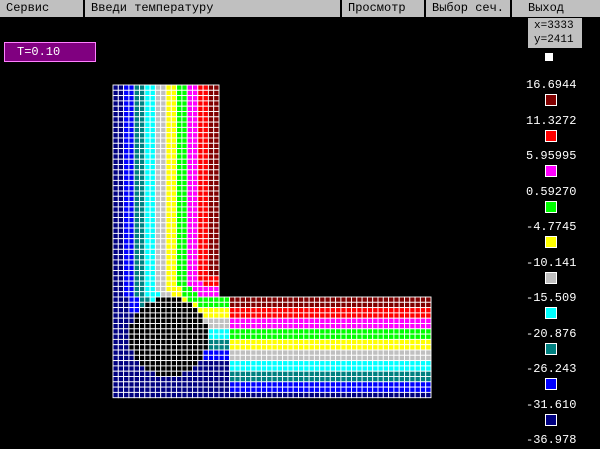 The width and height of the screenshot is (600, 449). I want to click on legend-value: 5.95995, so click(551, 156).